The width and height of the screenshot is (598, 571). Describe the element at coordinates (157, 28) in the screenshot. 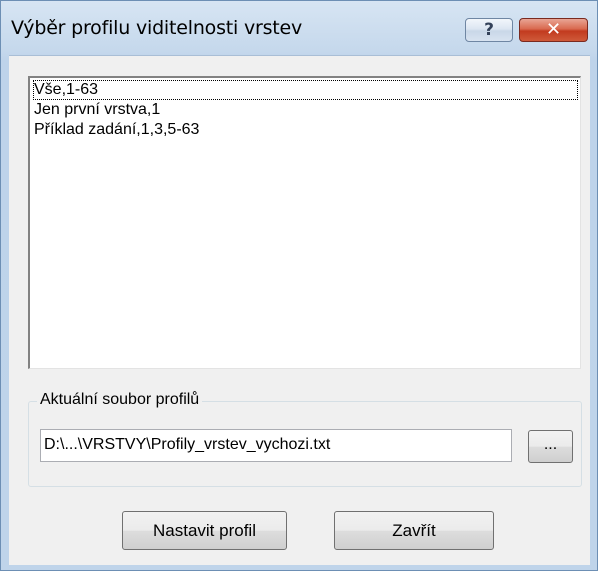

I see `window-title: Výběr profilu viditelnosti vrstev` at that location.